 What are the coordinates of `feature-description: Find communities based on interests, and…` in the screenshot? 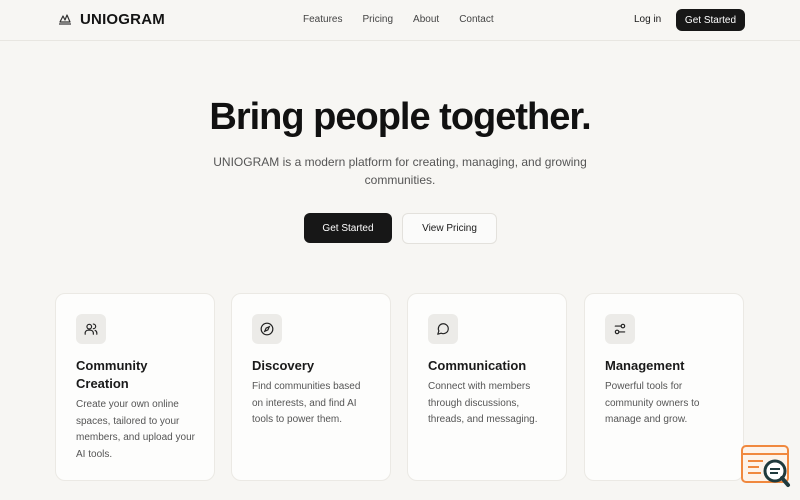 It's located at (306, 403).